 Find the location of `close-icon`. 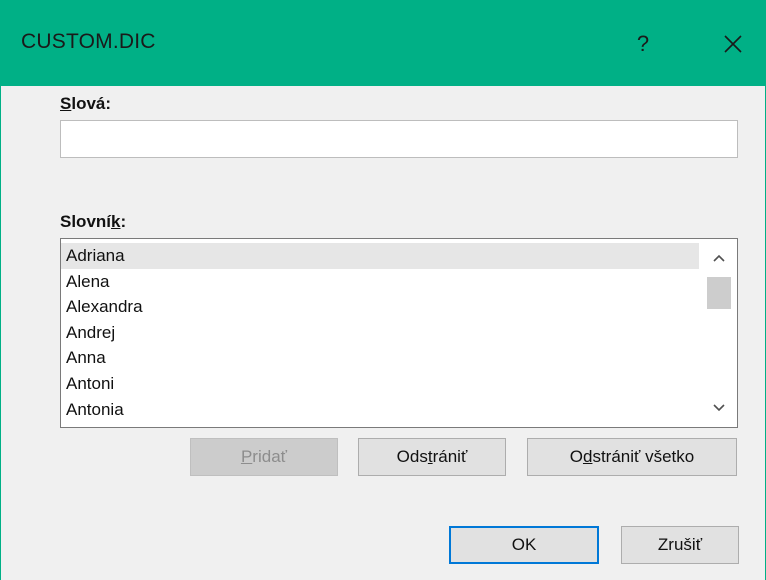

close-icon is located at coordinates (733, 44).